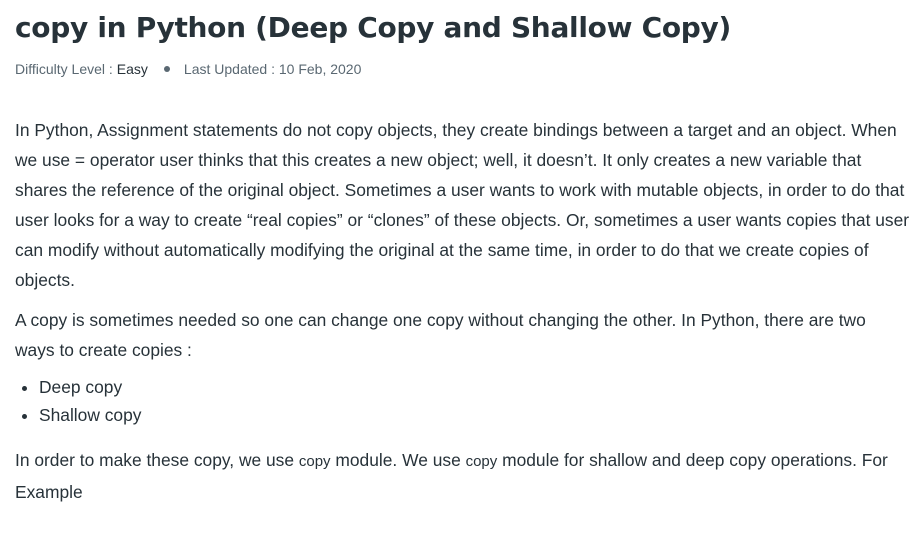 The width and height of the screenshot is (924, 533). Describe the element at coordinates (64, 69) in the screenshot. I see `difficulty-label: Difficulty Level :` at that location.